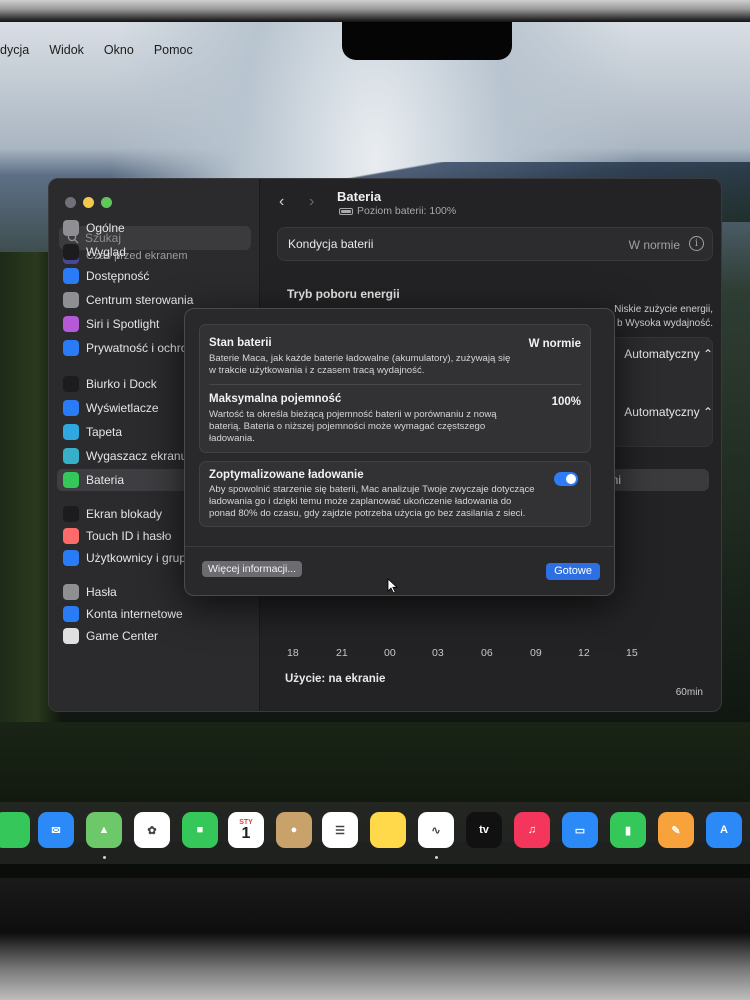 The image size is (750, 1000). Describe the element at coordinates (340, 830) in the screenshot. I see `reminders-icon: ☰` at that location.